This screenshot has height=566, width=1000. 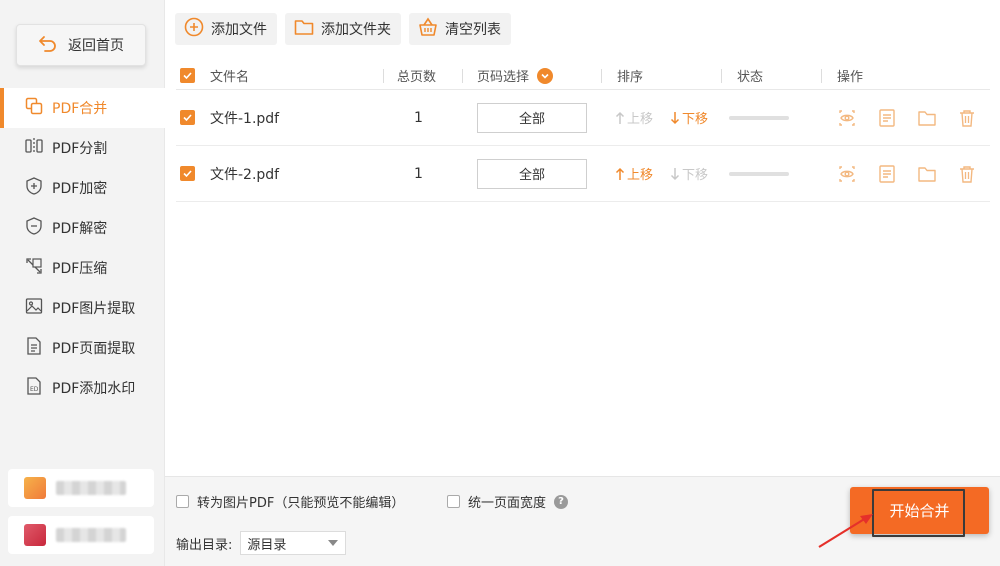 I want to click on sidebar-item-pdf-compress: PDF压缩, so click(x=82, y=268).